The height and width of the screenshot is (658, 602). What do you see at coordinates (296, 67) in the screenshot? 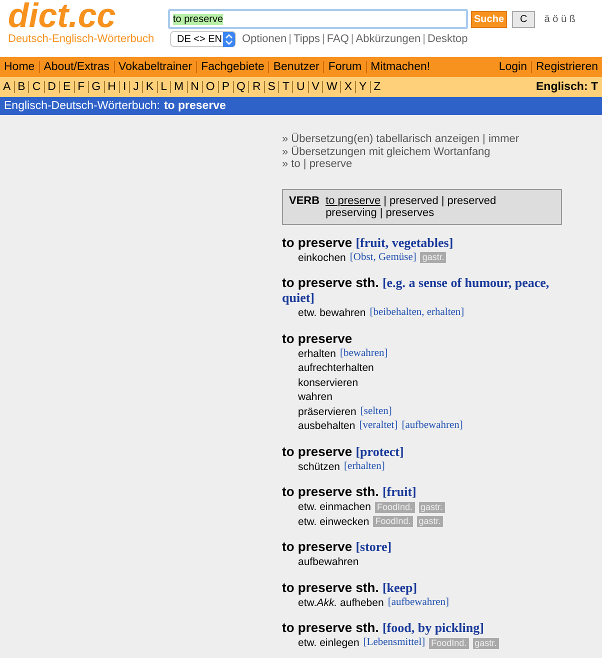
I see `nav-link: Benutzer` at bounding box center [296, 67].